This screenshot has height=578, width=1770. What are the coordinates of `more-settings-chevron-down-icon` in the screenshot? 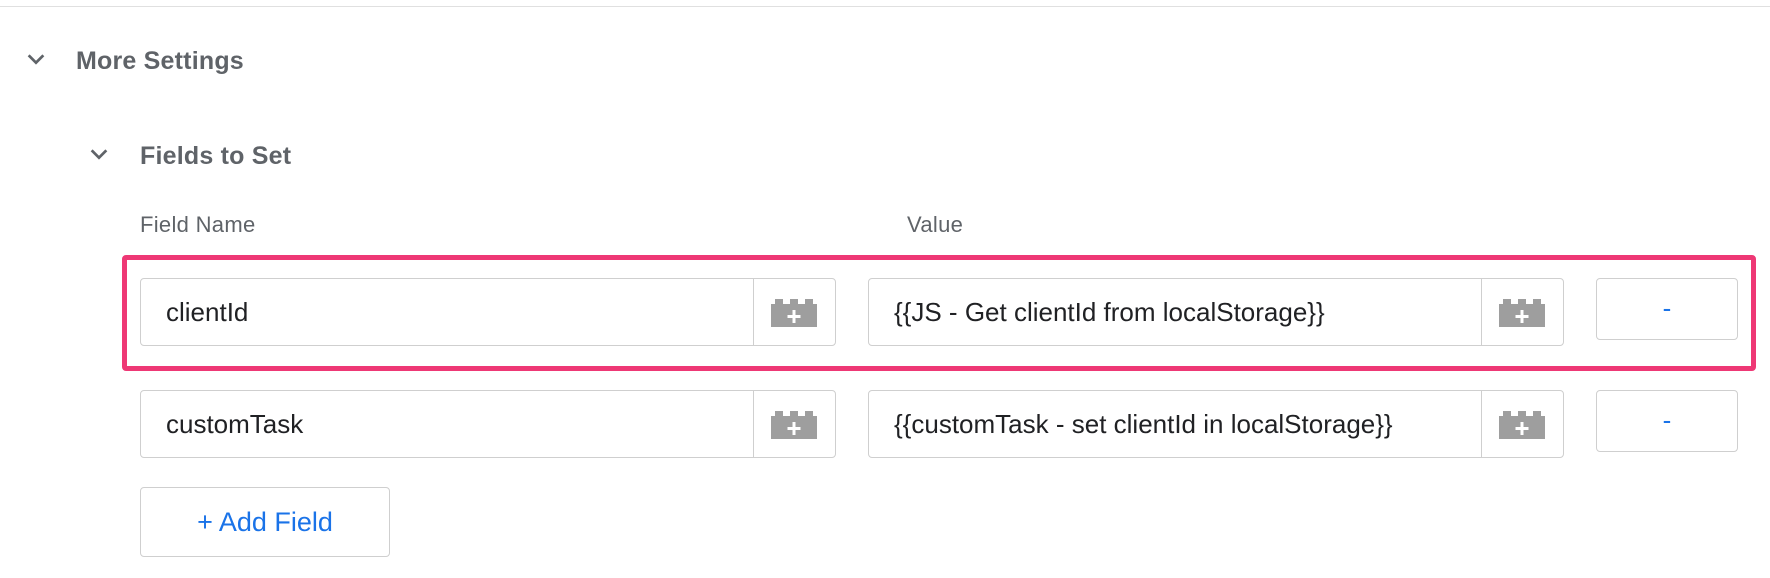 It's located at (36, 59).